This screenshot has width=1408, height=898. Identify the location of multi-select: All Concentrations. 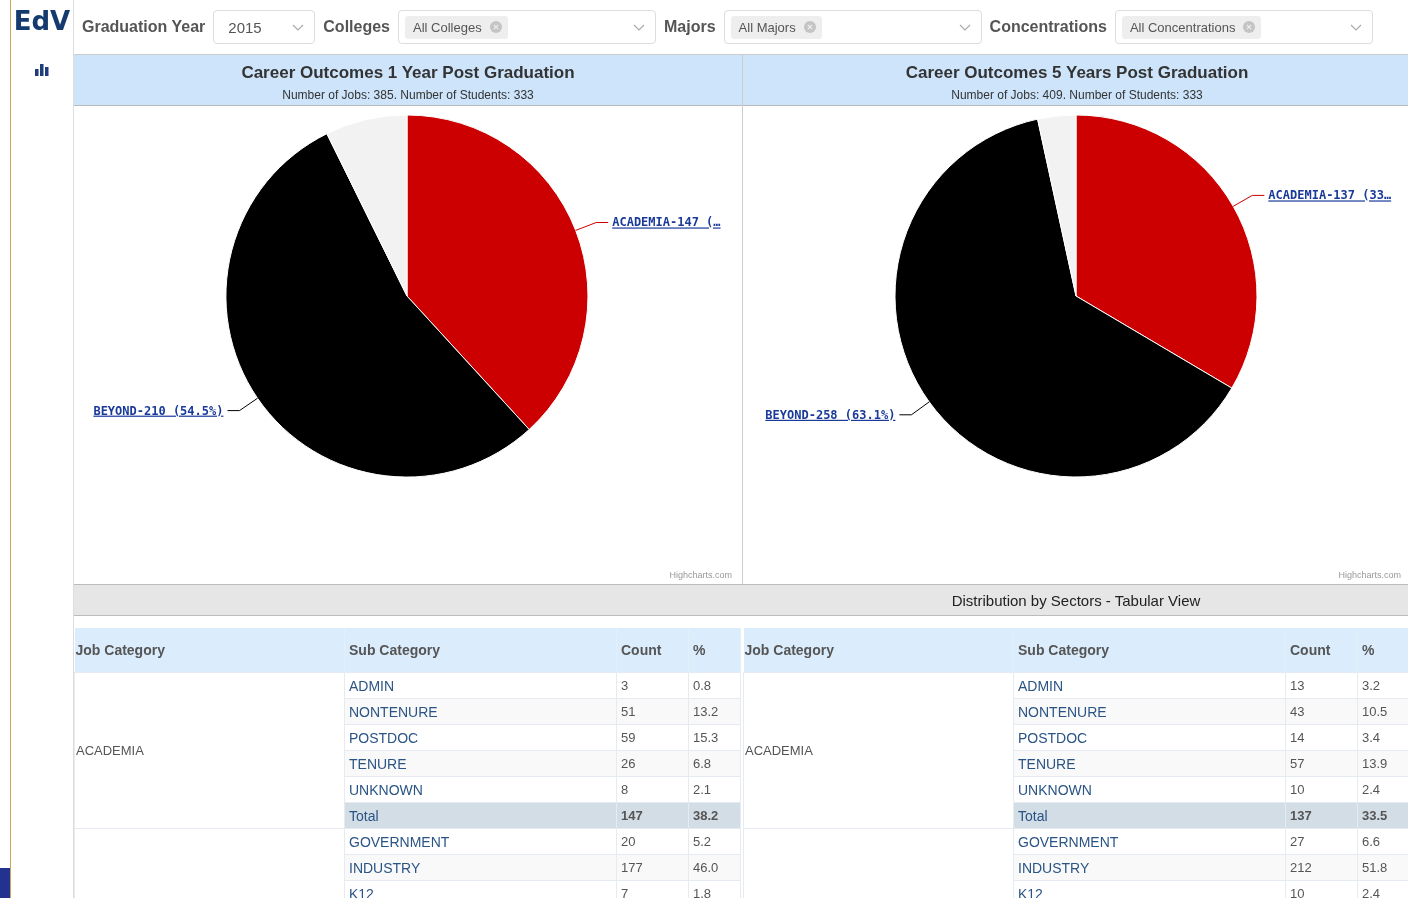
(1243, 27).